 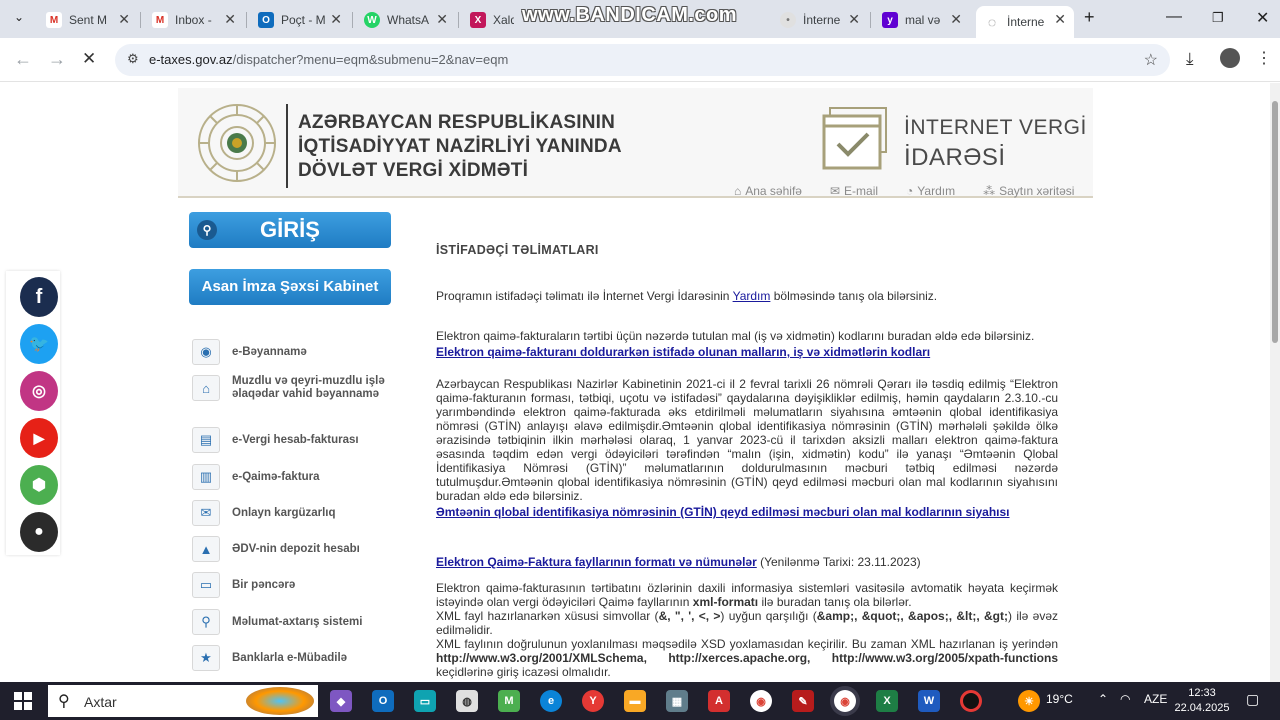 I want to click on loading-icon: ◌, so click(x=992, y=22).